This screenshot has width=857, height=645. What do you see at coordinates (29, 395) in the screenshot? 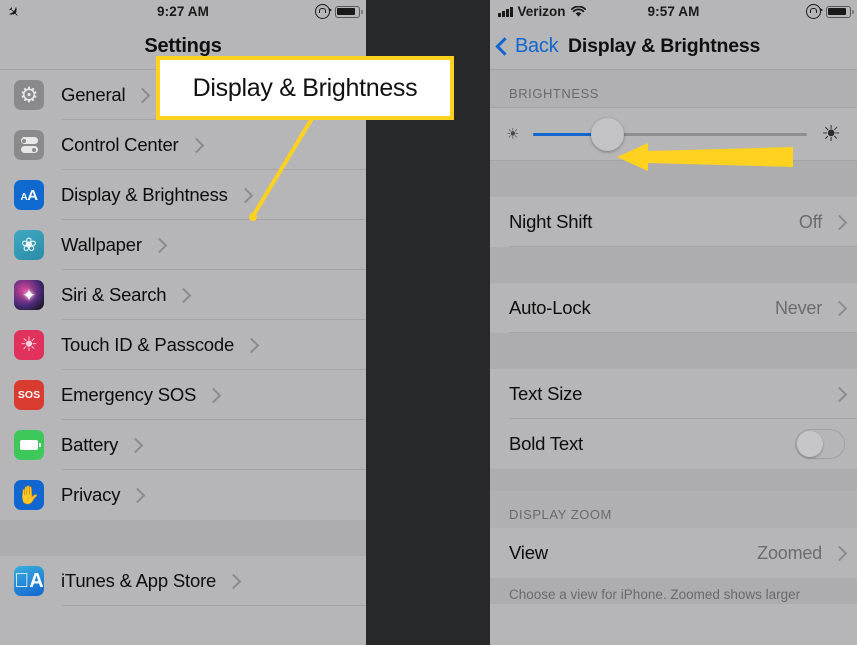
I see `sos-icon: SOS` at bounding box center [29, 395].